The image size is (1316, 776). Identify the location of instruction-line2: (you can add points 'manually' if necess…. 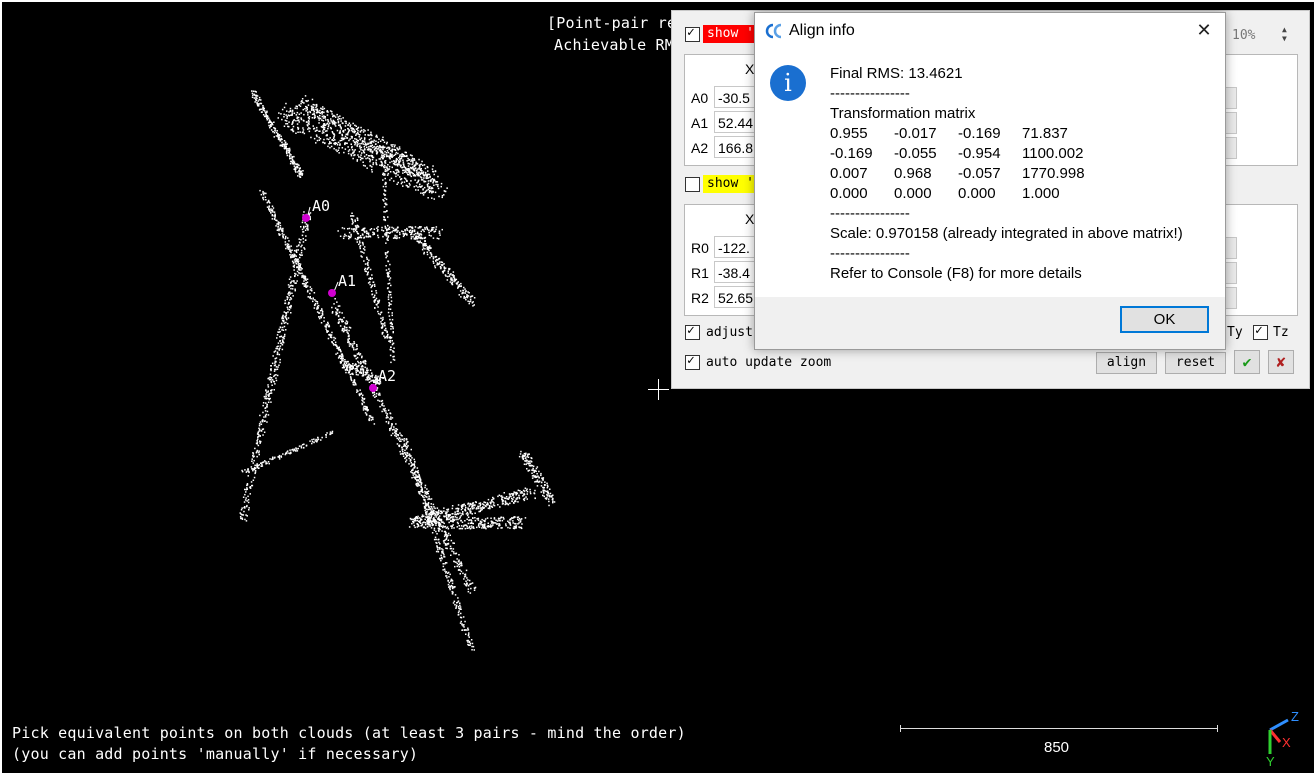
(215, 754).